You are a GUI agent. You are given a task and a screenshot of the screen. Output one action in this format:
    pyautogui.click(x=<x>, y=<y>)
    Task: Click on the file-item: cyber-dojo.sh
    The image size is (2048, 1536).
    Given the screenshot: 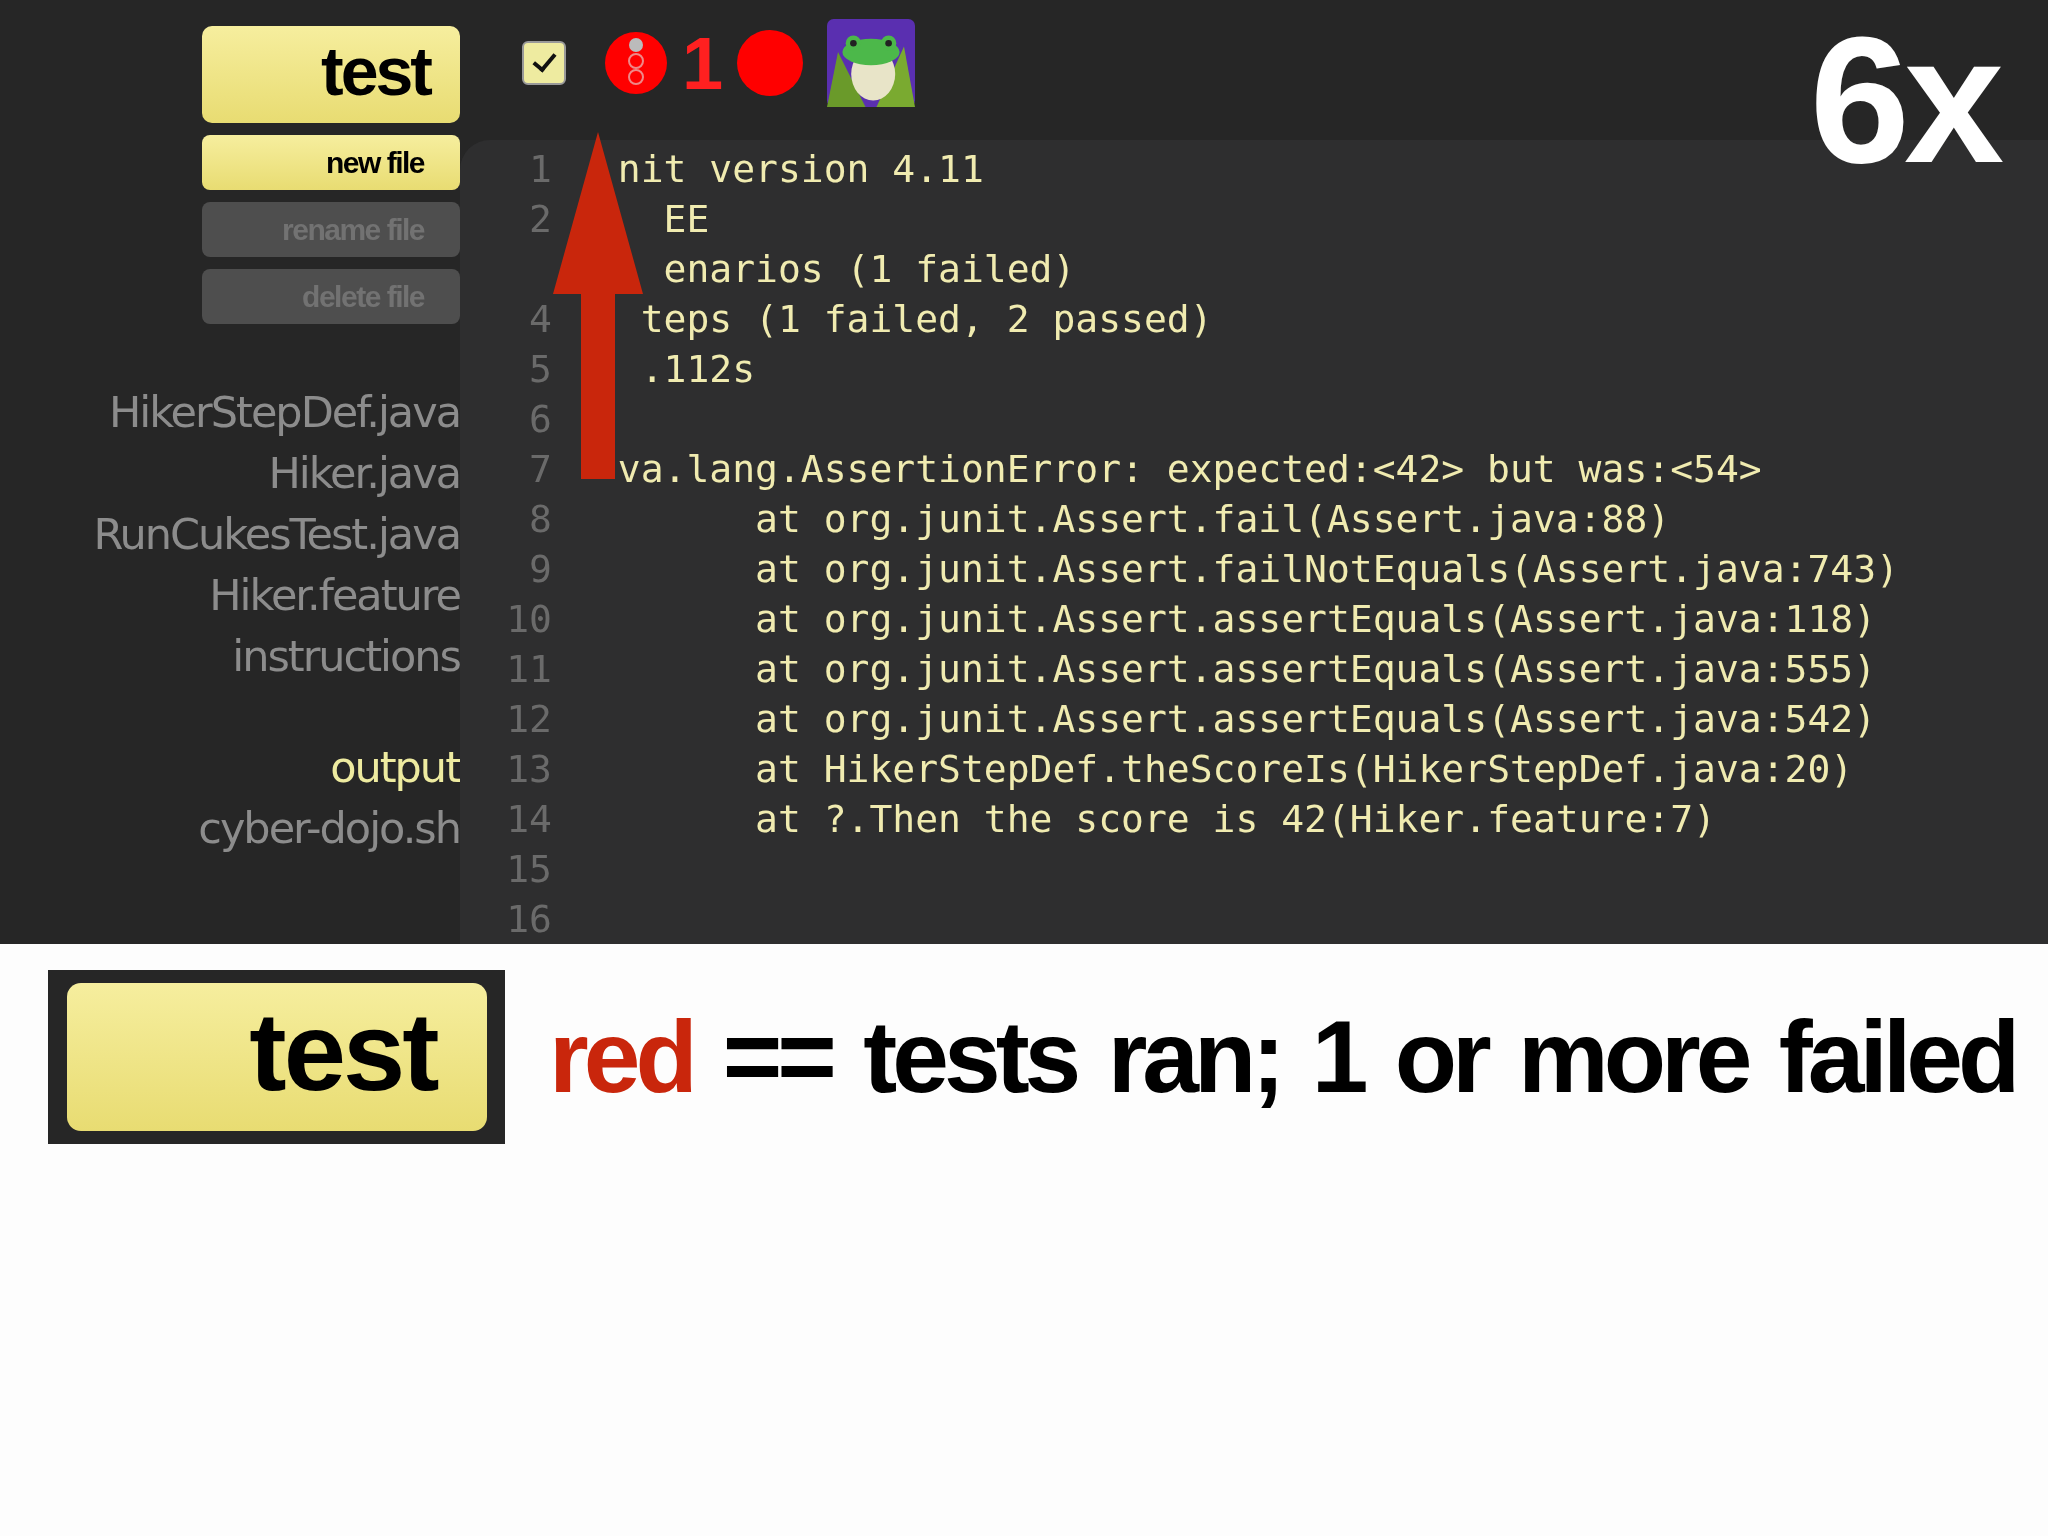 What is the action you would take?
    pyautogui.click(x=329, y=828)
    